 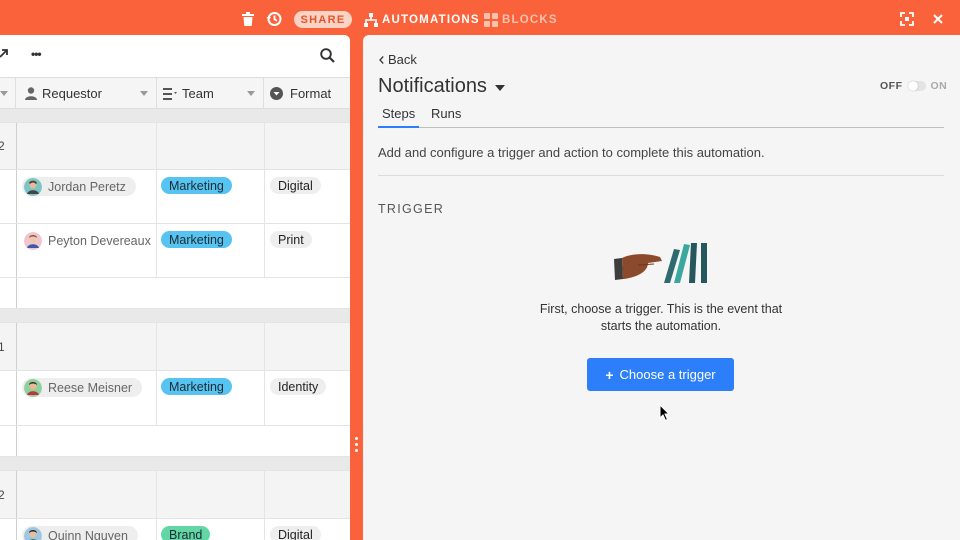 What do you see at coordinates (431, 19) in the screenshot?
I see `automations-label: AUTOMATIONS` at bounding box center [431, 19].